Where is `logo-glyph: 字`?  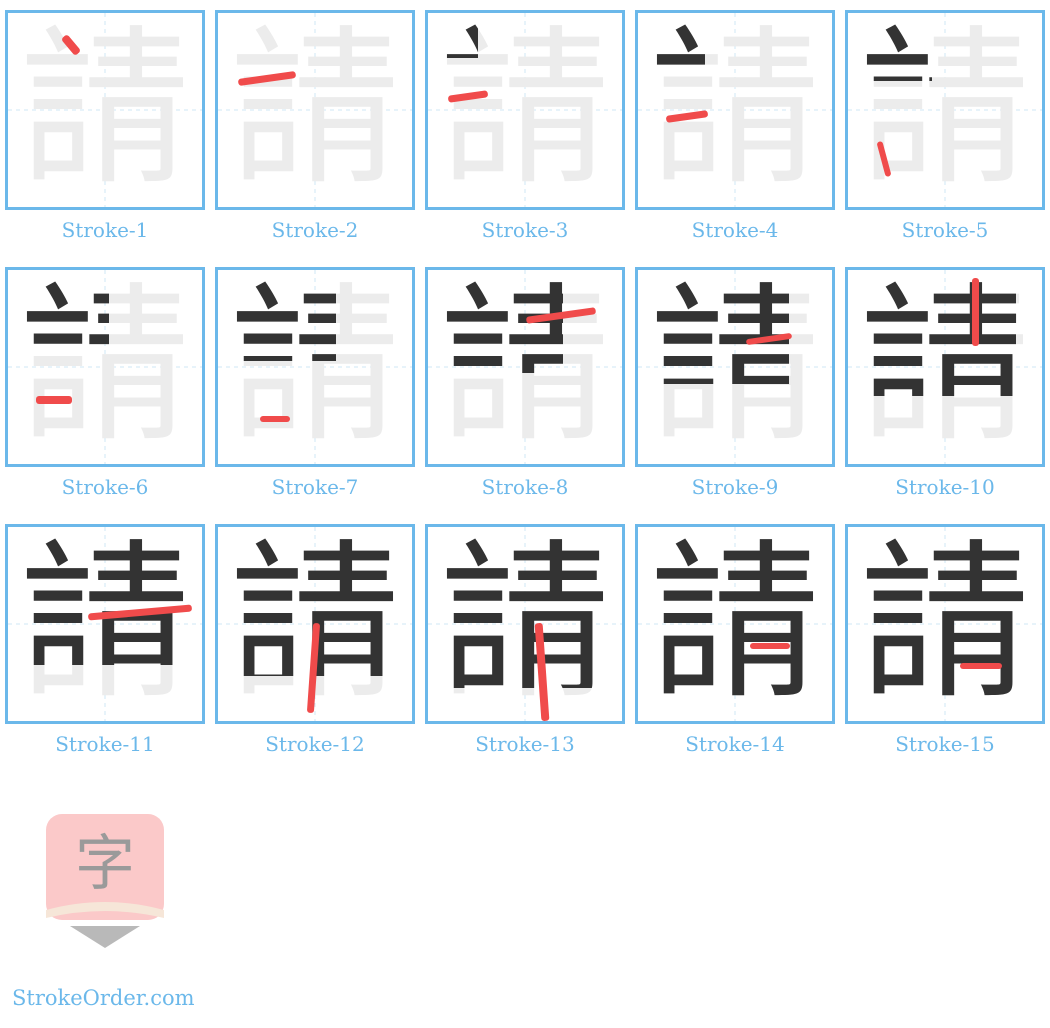 logo-glyph: 字 is located at coordinates (105, 864).